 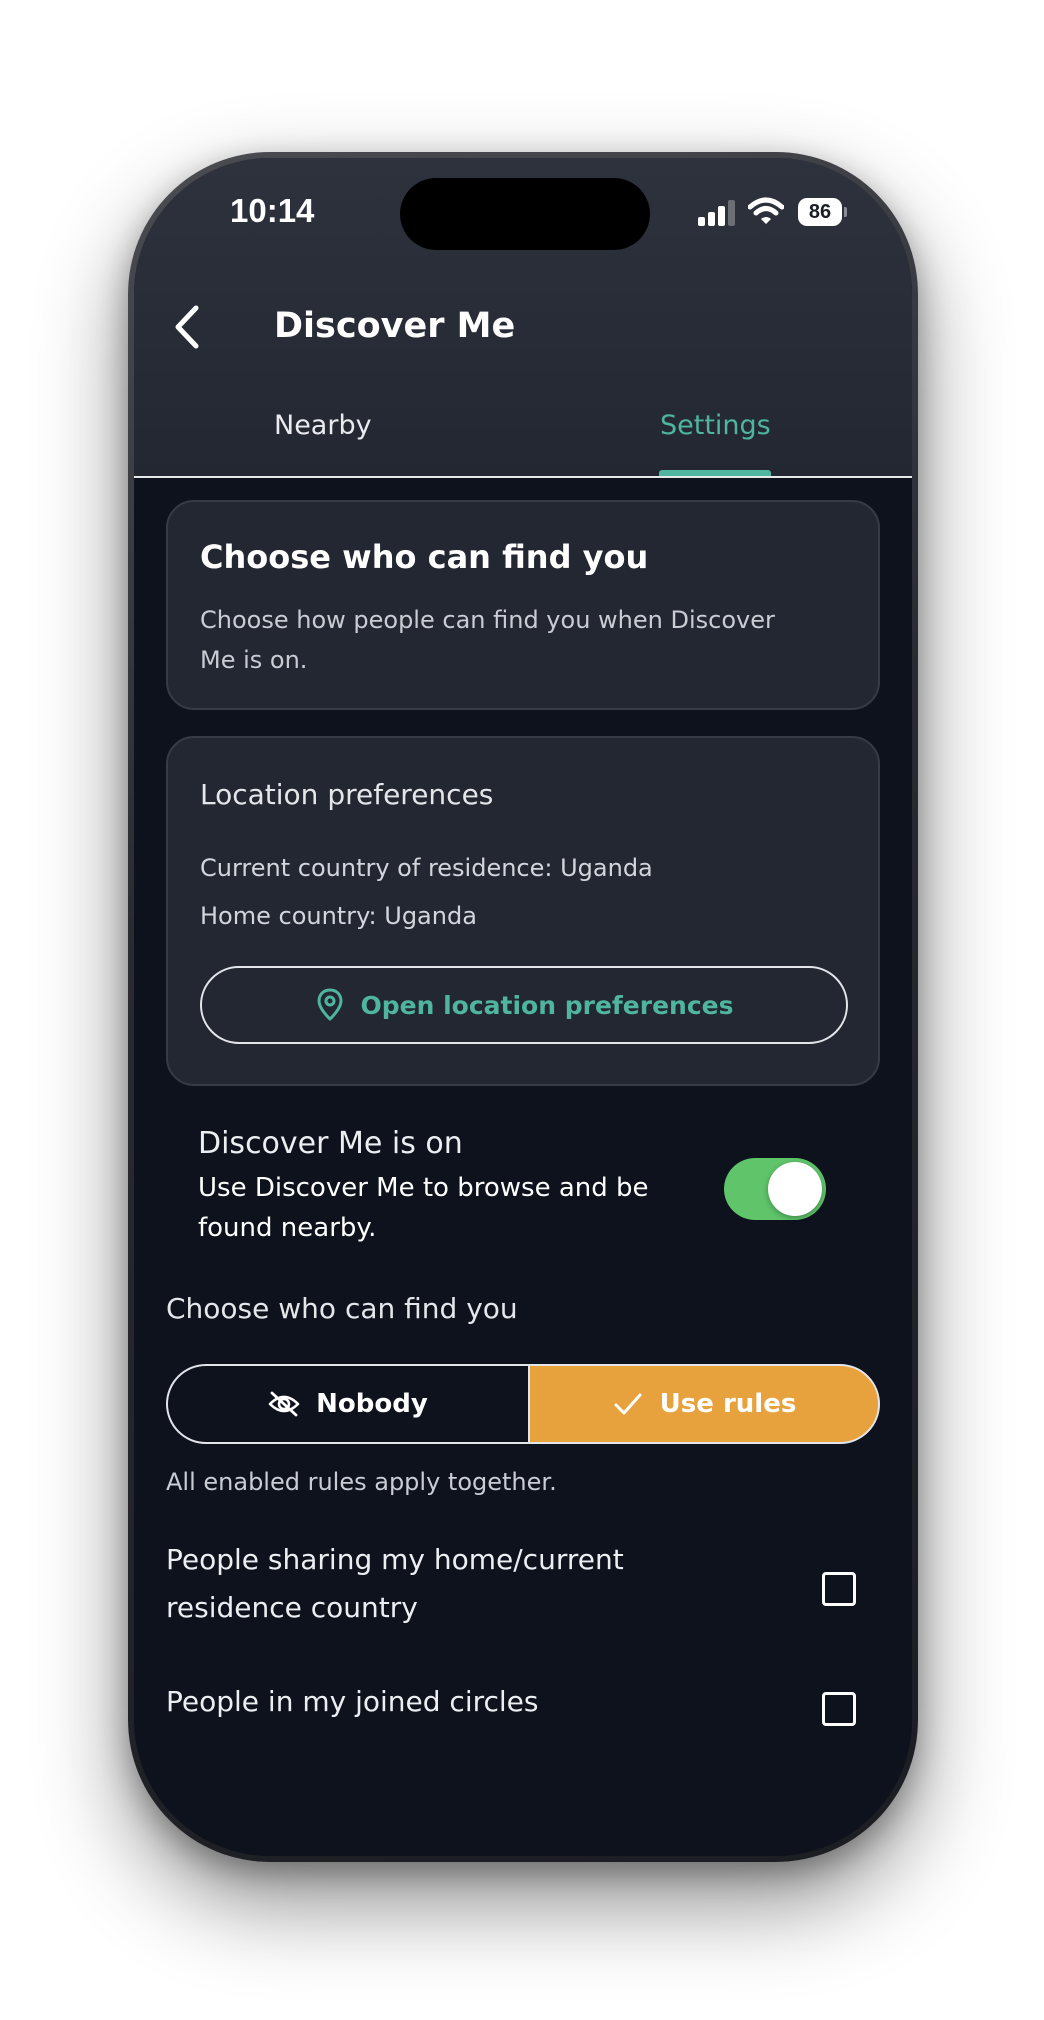 What do you see at coordinates (329, 1004) in the screenshot?
I see `map-pin-icon` at bounding box center [329, 1004].